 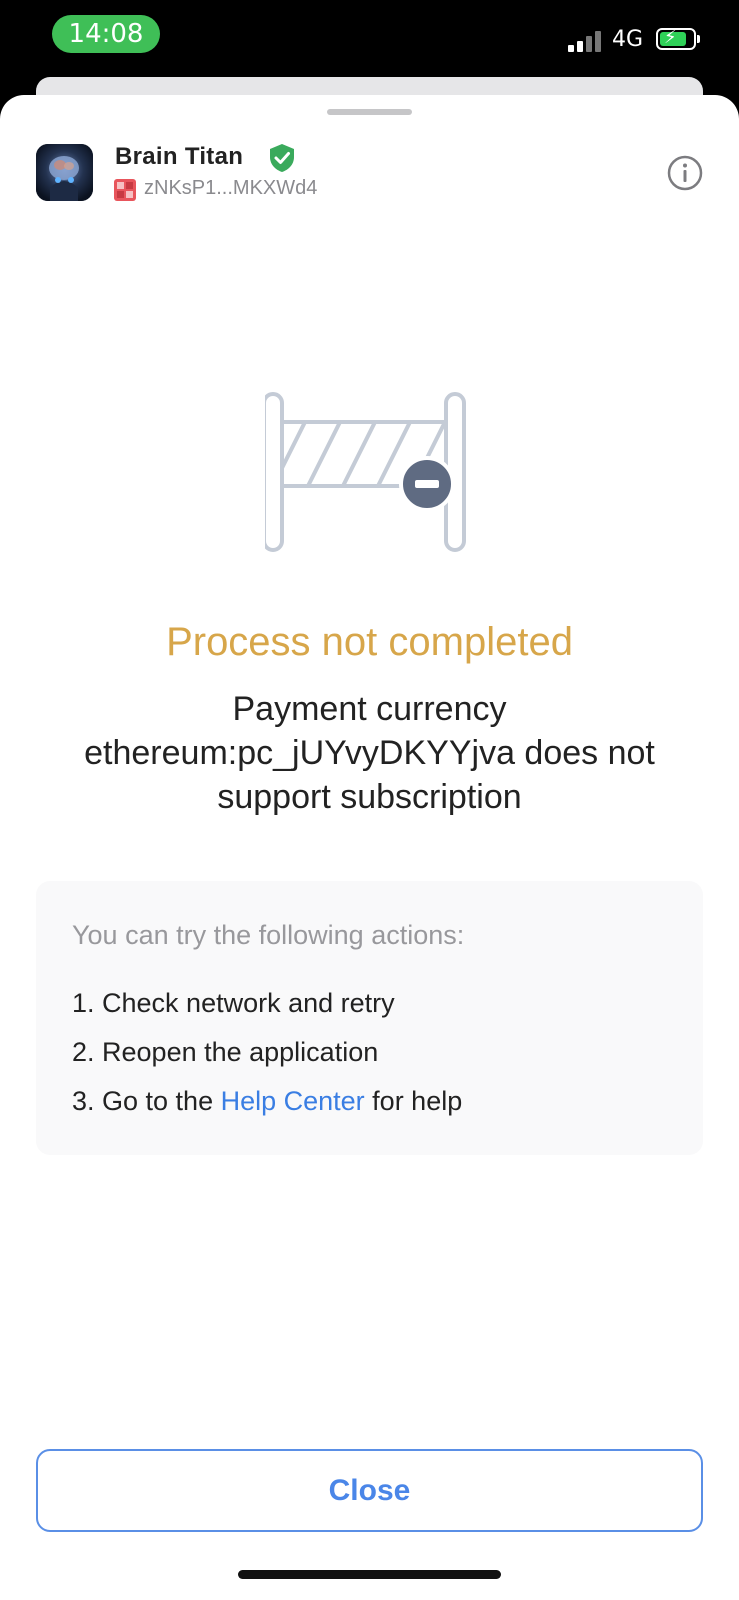 What do you see at coordinates (231, 188) in the screenshot?
I see `wallet-address: zNKsP1...MKXWd4` at bounding box center [231, 188].